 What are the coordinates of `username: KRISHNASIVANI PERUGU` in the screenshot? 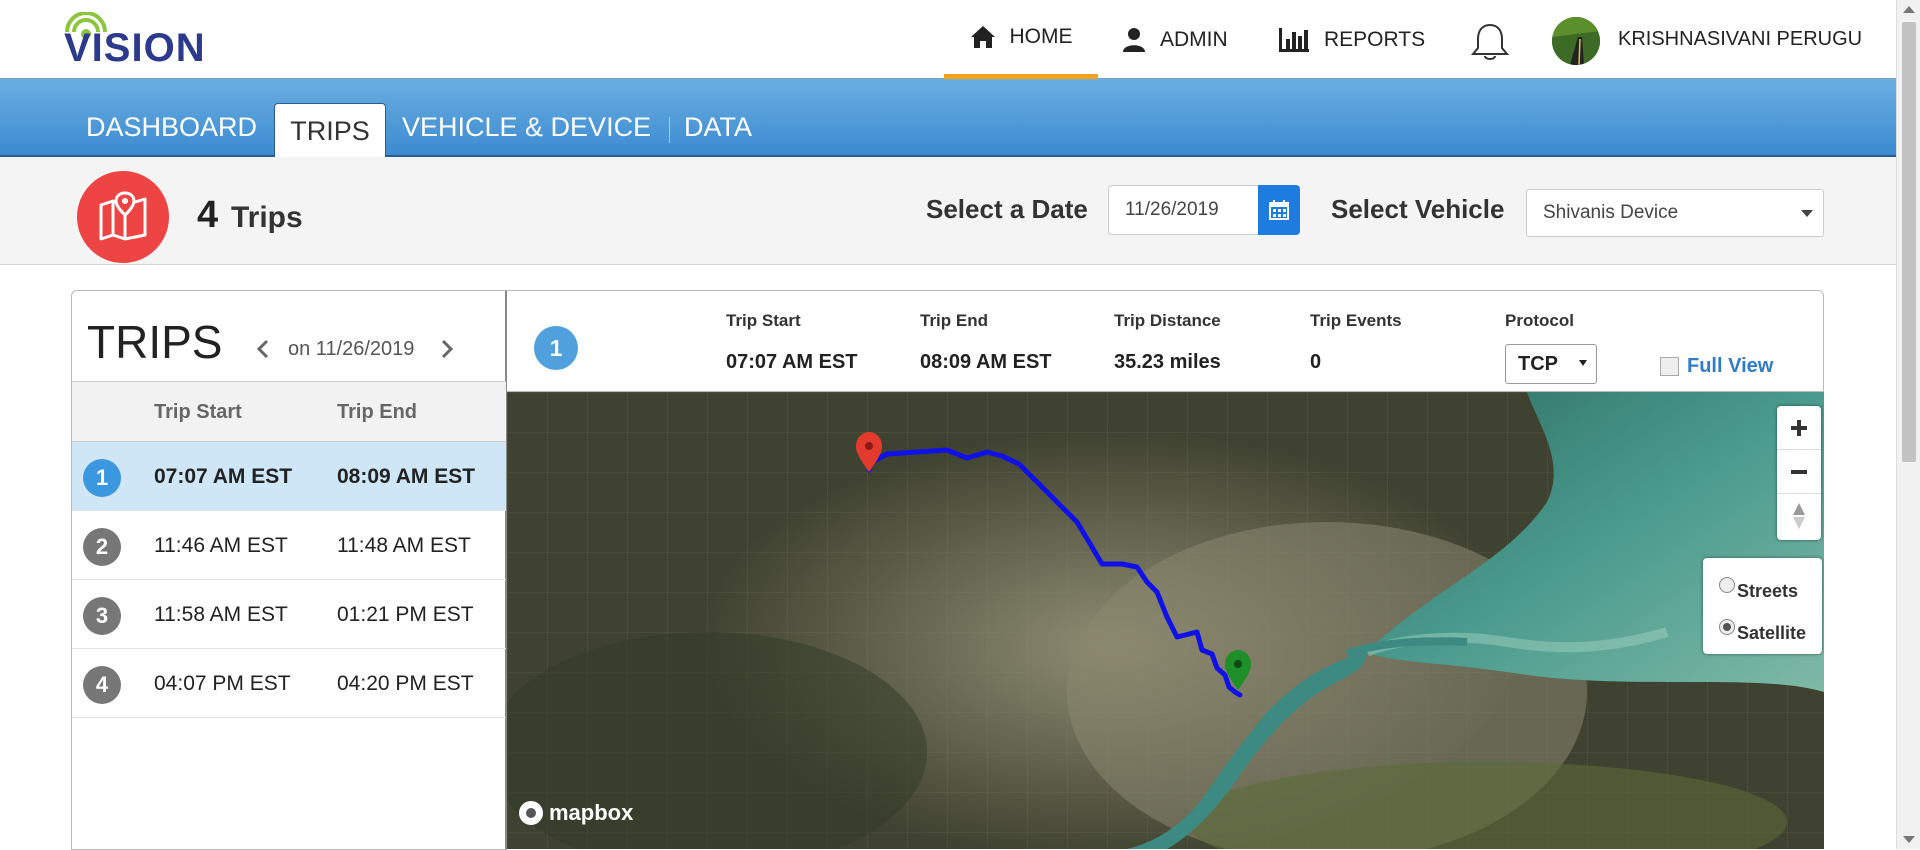 It's located at (1740, 39).